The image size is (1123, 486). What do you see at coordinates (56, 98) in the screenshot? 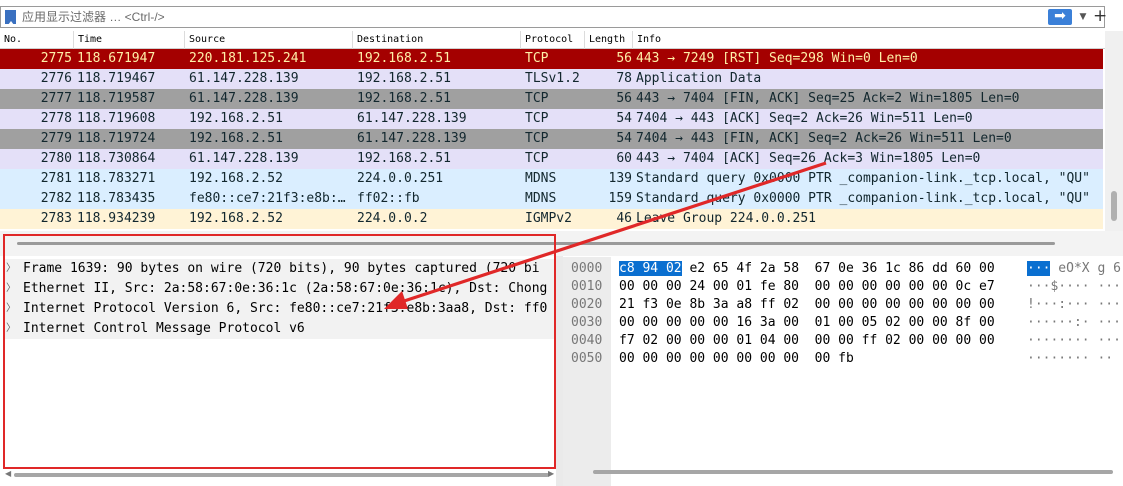
I see `packet-cell-no: 2777` at bounding box center [56, 98].